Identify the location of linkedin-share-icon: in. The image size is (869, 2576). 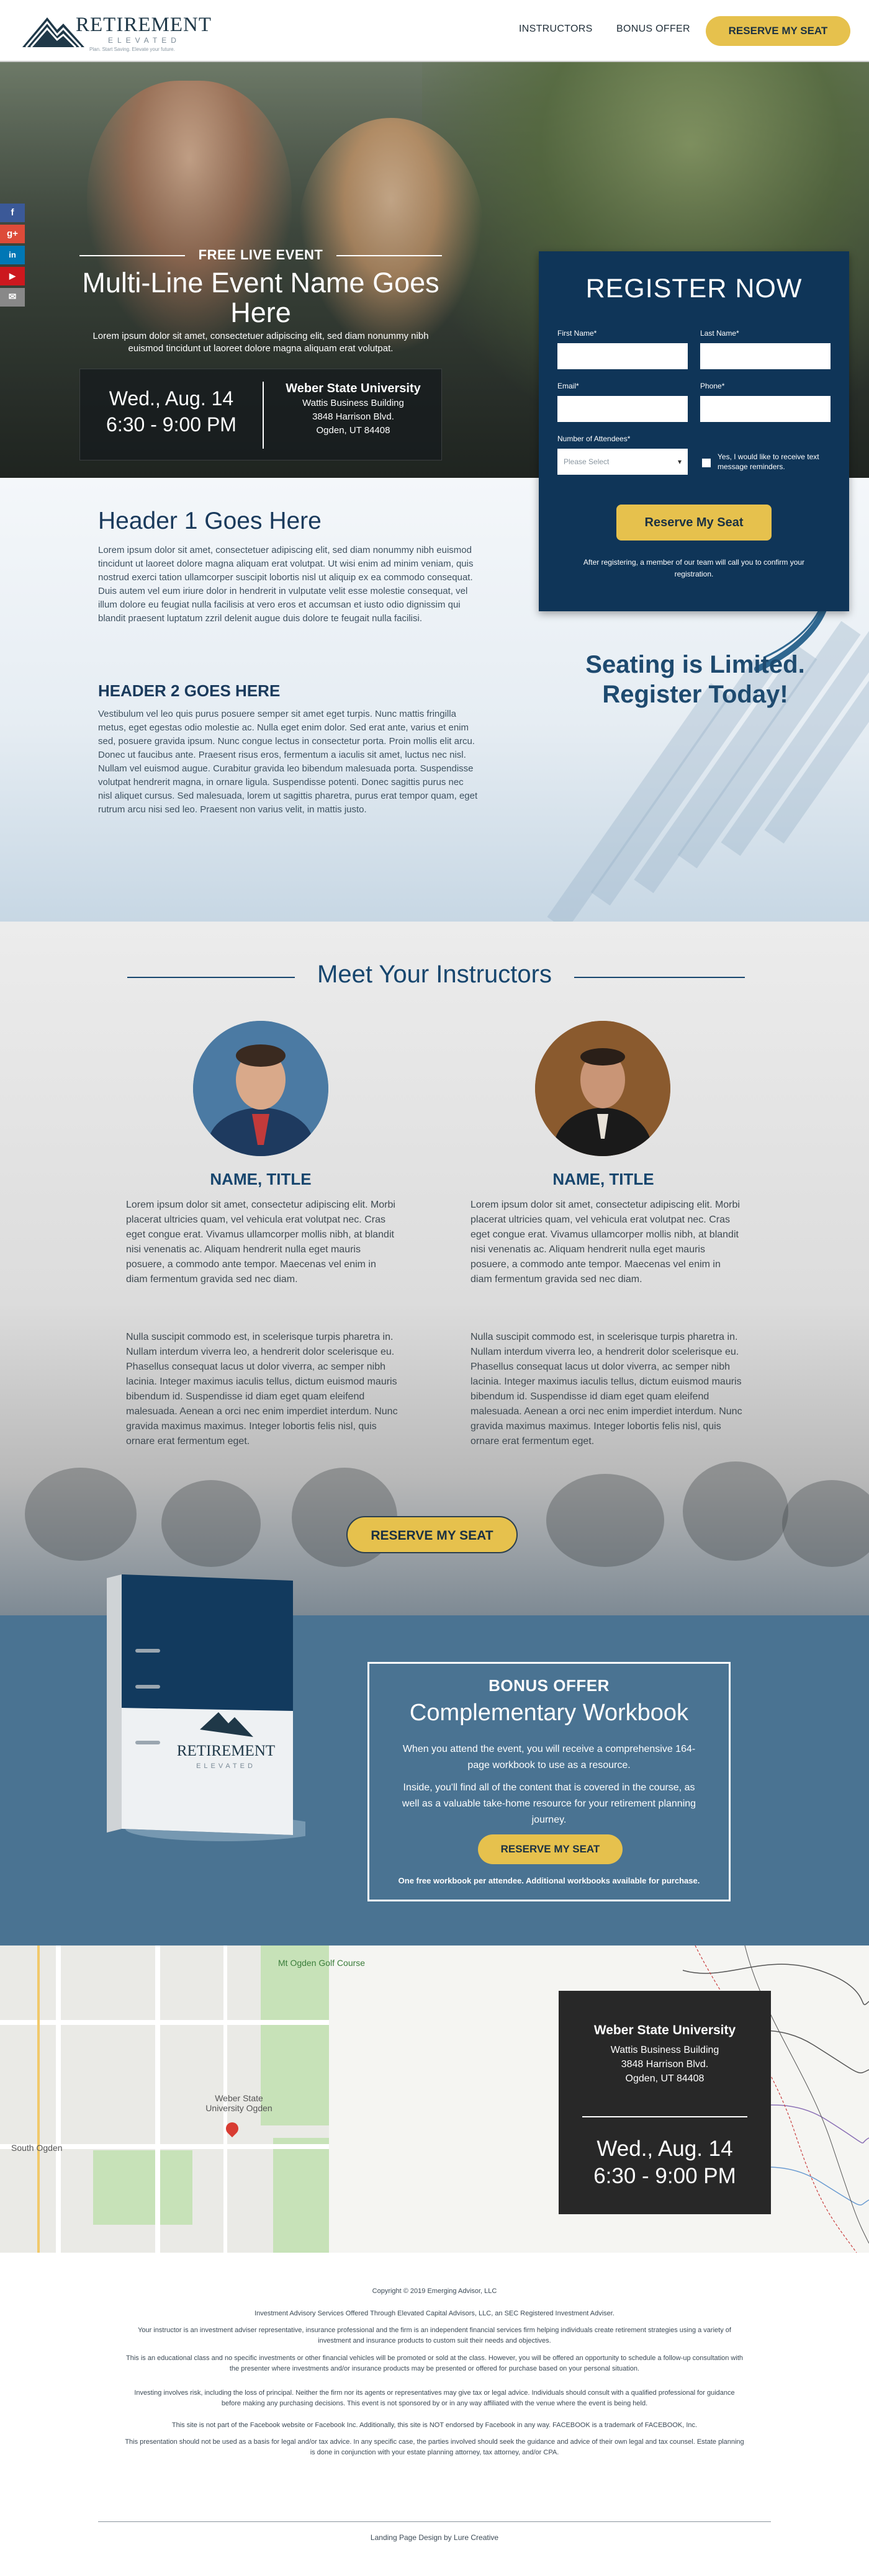
(12, 255).